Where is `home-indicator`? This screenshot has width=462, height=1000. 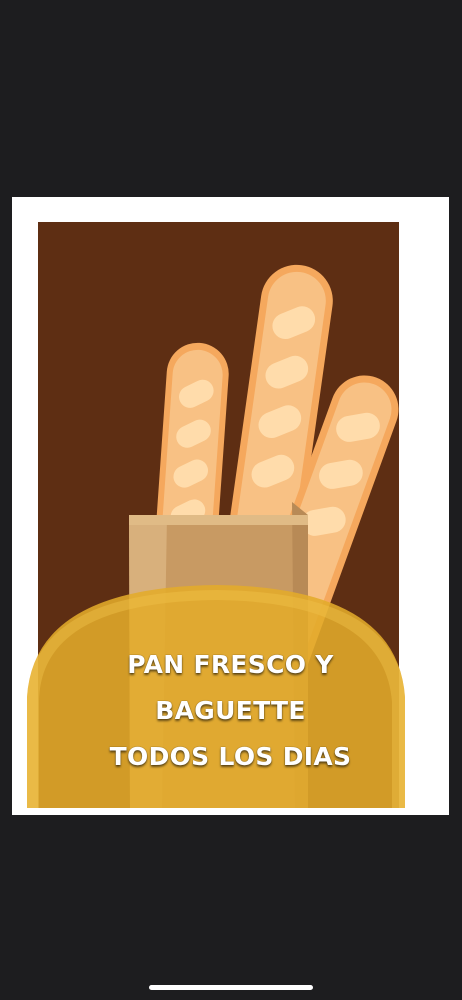
home-indicator is located at coordinates (231, 987).